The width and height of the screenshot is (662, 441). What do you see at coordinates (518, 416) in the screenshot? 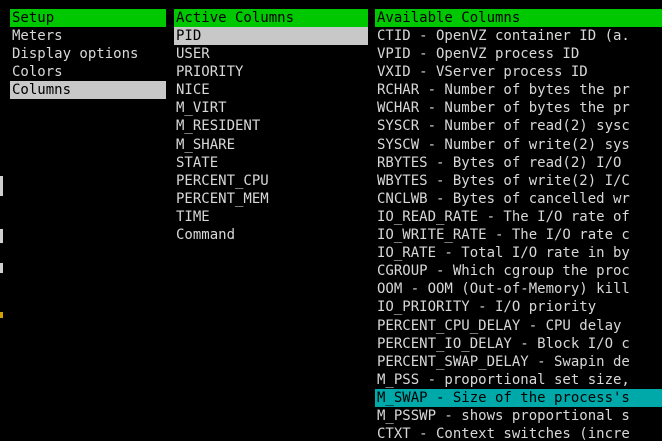
I see `available-column-item: M_PSSWP - shows proportional s` at bounding box center [518, 416].